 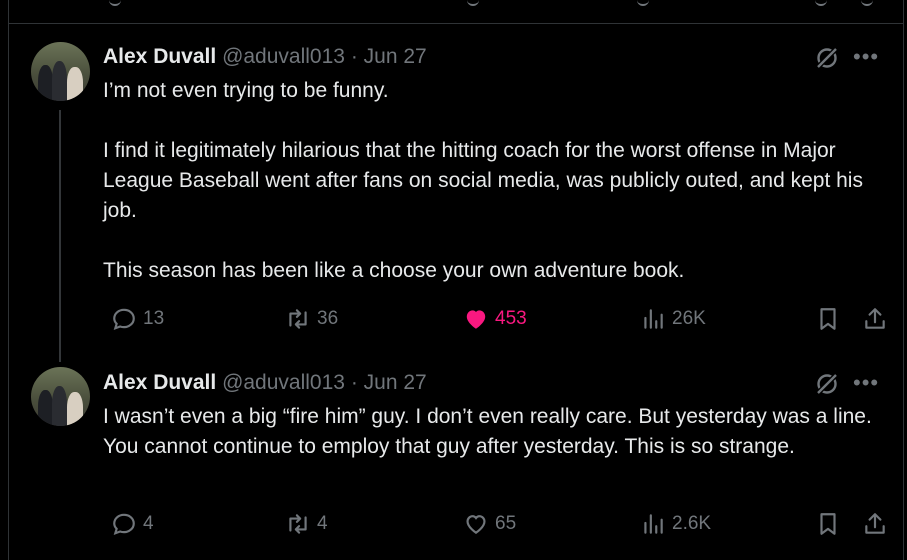 I want to click on like-count: 453, so click(x=511, y=318).